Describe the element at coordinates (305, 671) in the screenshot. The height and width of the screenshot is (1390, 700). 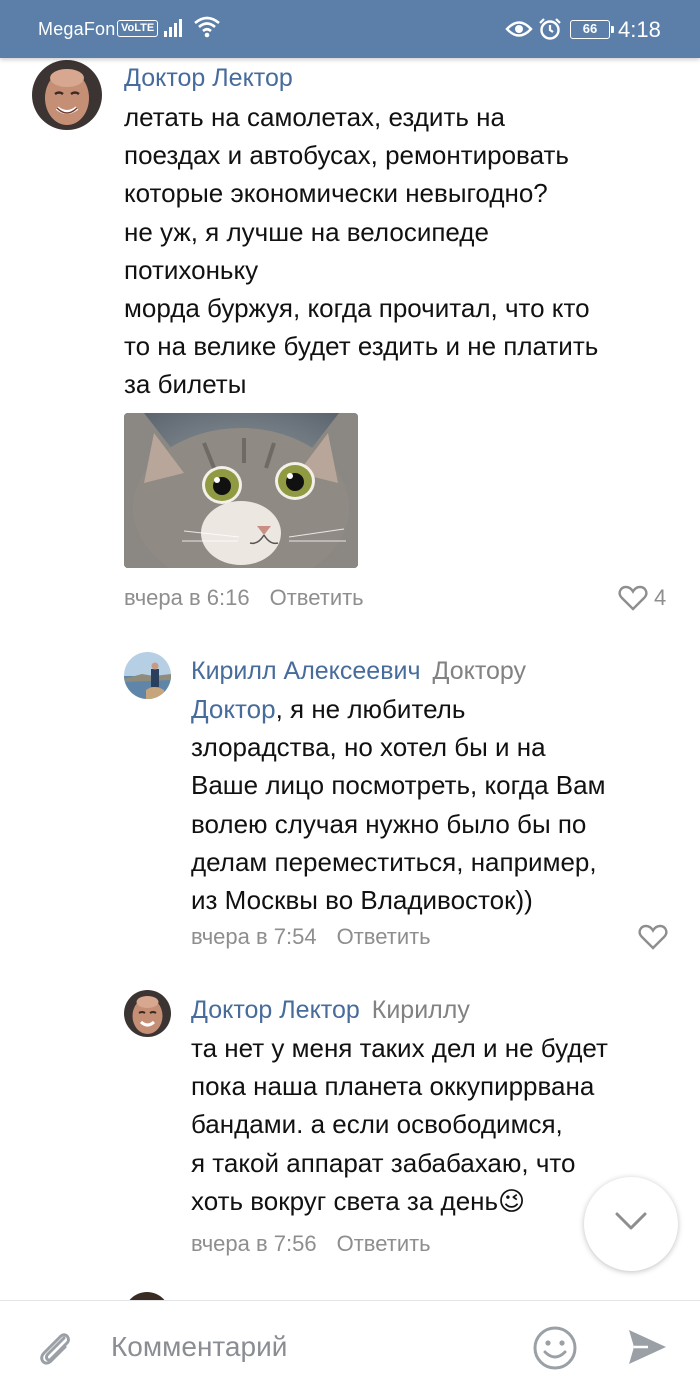
I see `author-link: Кирилл Алексеевич` at that location.